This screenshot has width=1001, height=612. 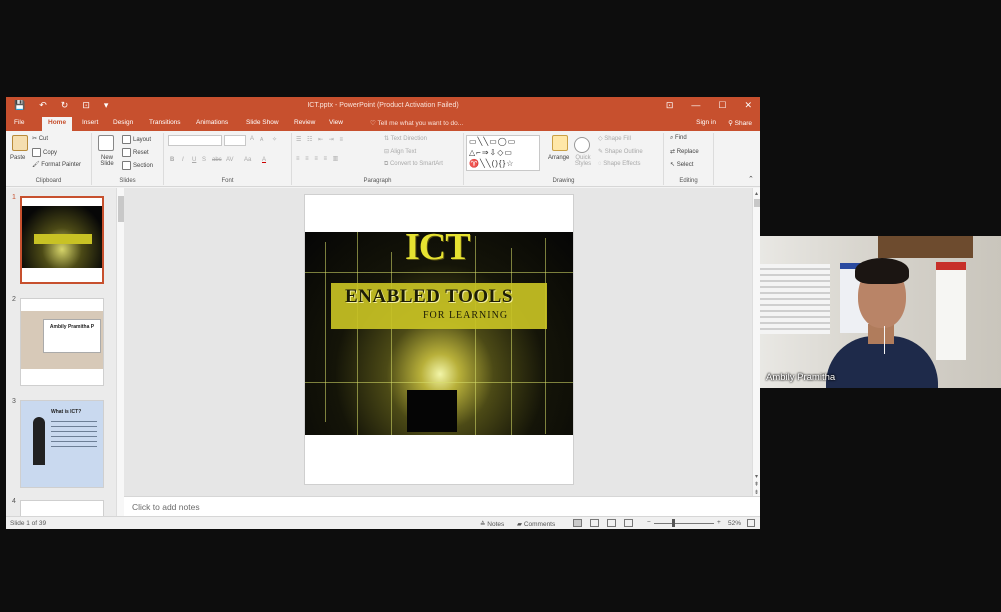 I want to click on slide-subtitle-line2: FOR LEARNING, so click(x=465, y=315).